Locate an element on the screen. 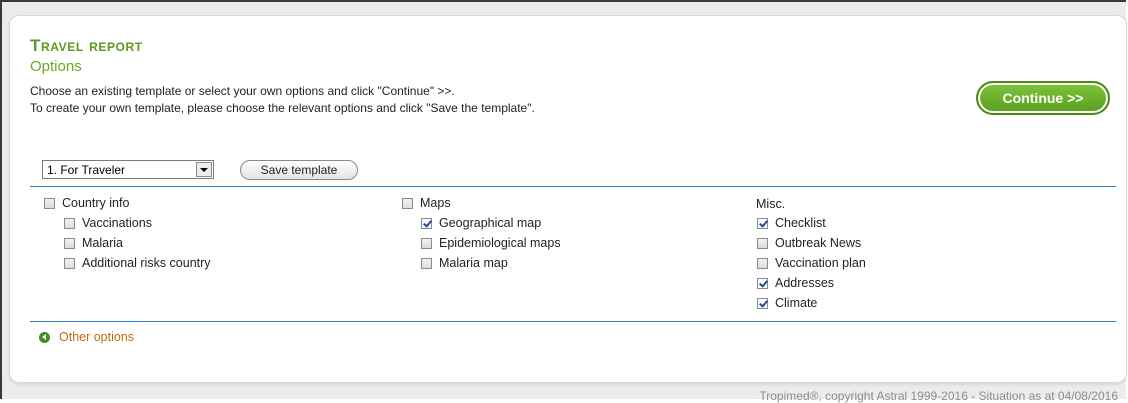 The height and width of the screenshot is (403, 1128). checklist-label: Checklist is located at coordinates (800, 223).